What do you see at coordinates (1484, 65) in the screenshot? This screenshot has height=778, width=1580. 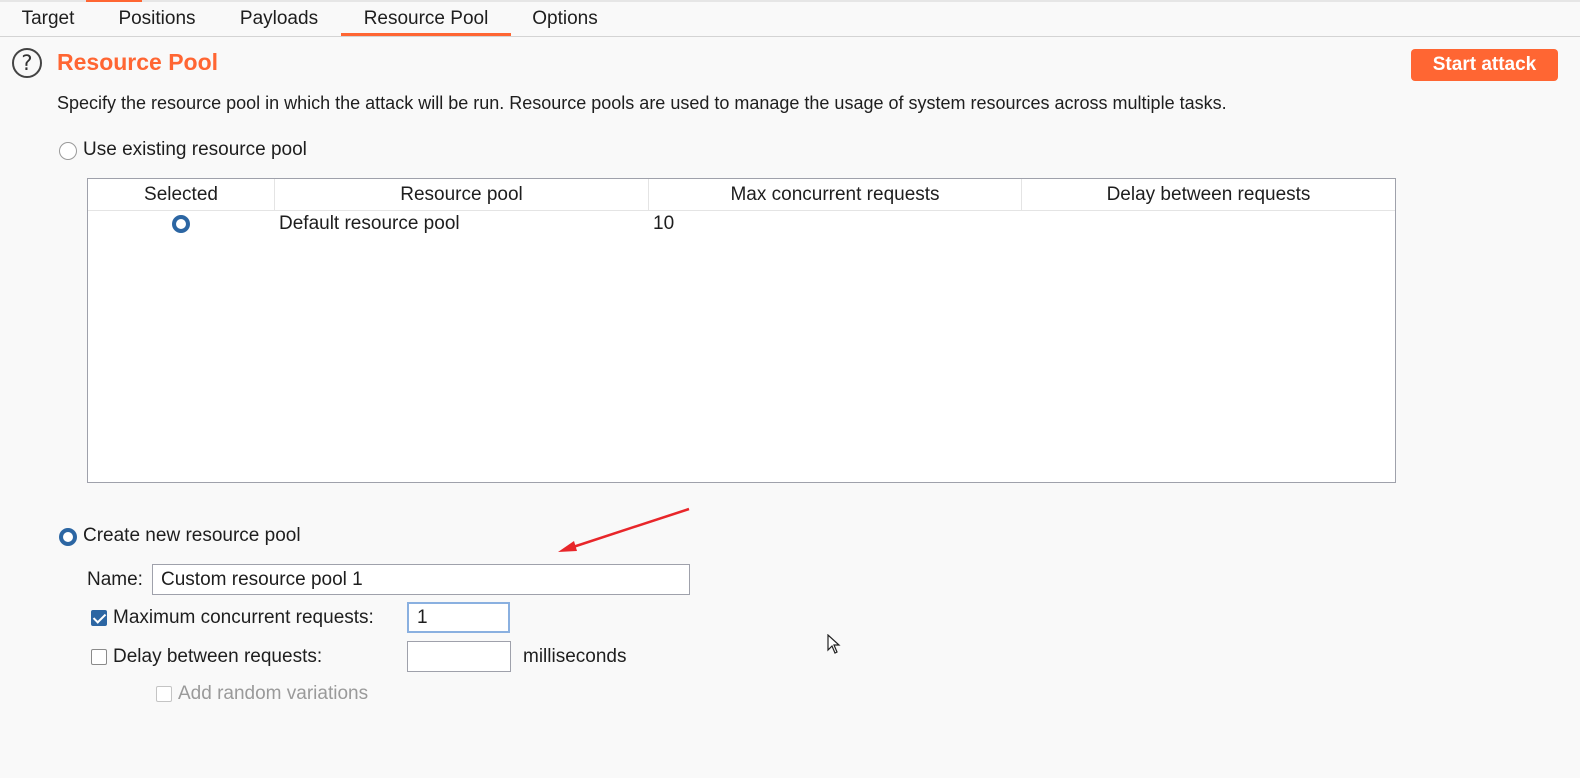 I see `start-attack-button: Start attack` at bounding box center [1484, 65].